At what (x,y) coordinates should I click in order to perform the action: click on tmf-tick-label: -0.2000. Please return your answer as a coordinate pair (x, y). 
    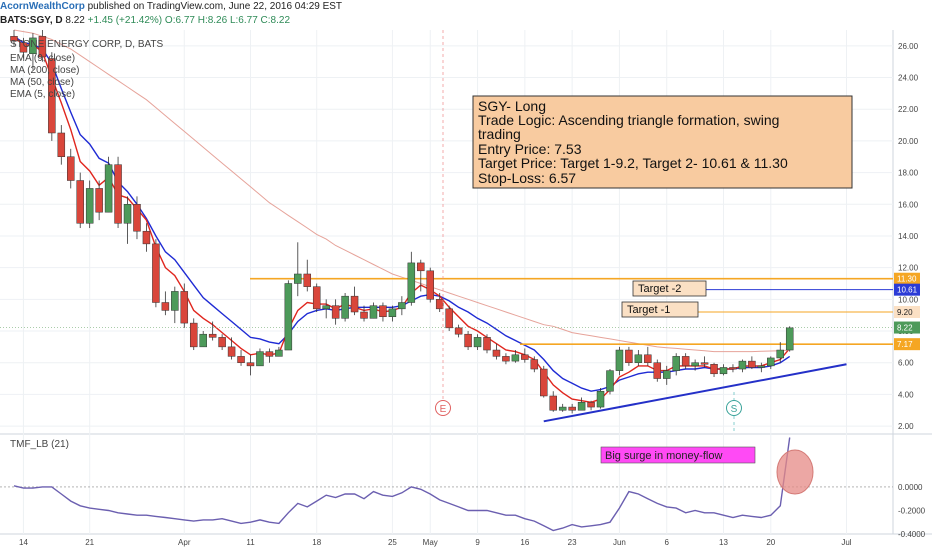
    Looking at the image, I should click on (912, 510).